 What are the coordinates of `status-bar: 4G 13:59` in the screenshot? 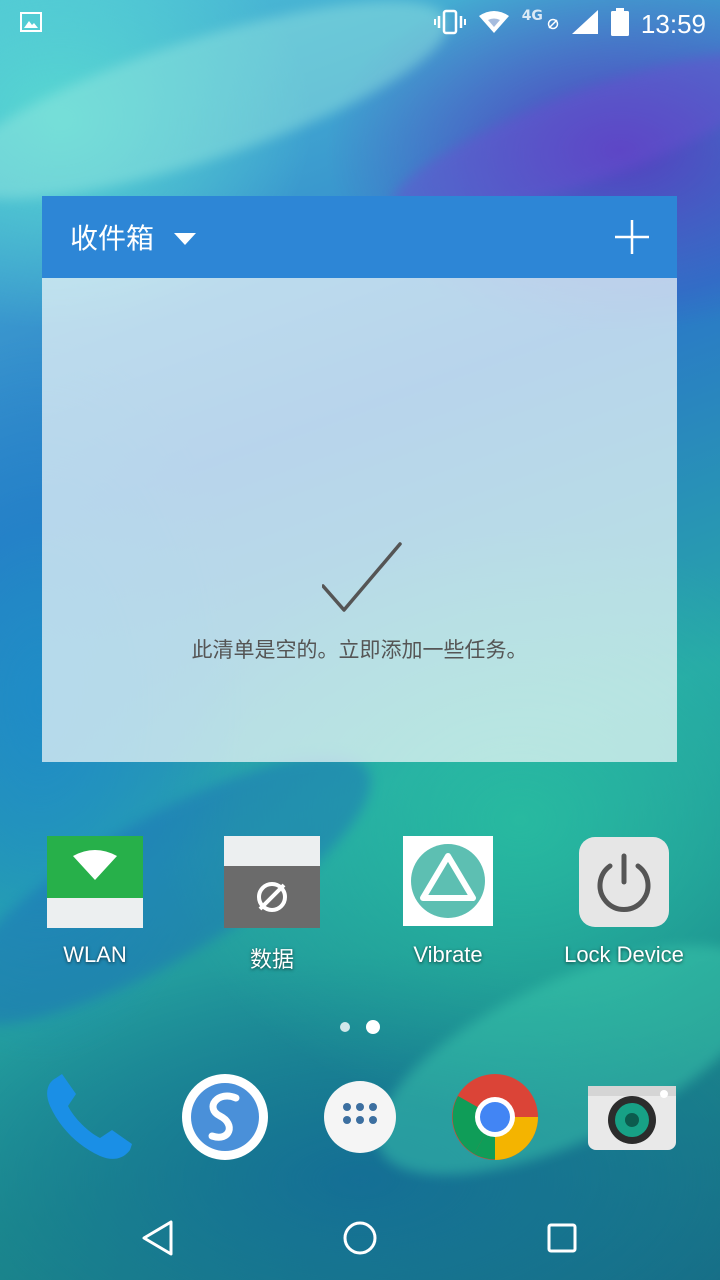 It's located at (360, 24).